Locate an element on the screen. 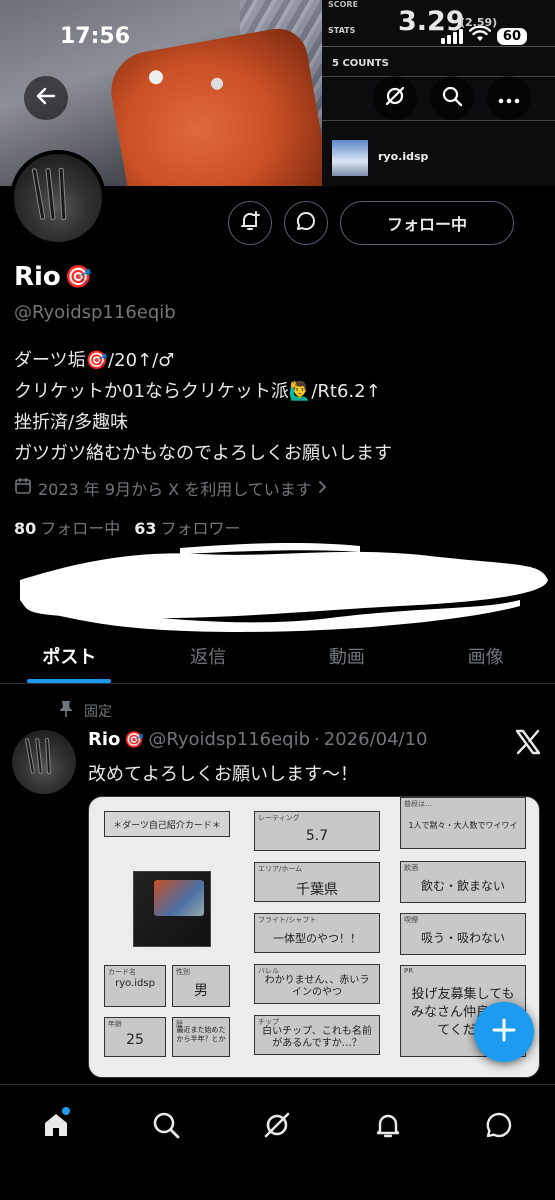 This screenshot has width=555, height=1200. more-button is located at coordinates (509, 98).